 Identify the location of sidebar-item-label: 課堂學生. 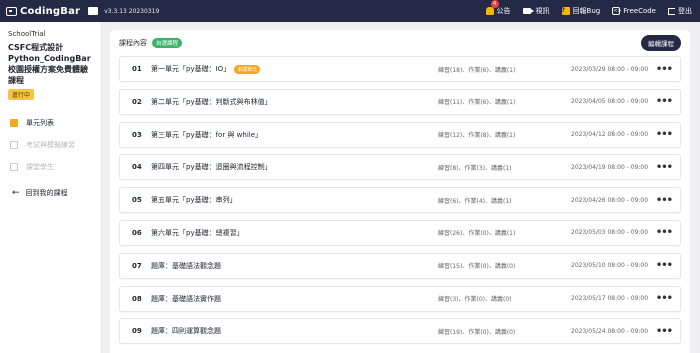
(40, 167).